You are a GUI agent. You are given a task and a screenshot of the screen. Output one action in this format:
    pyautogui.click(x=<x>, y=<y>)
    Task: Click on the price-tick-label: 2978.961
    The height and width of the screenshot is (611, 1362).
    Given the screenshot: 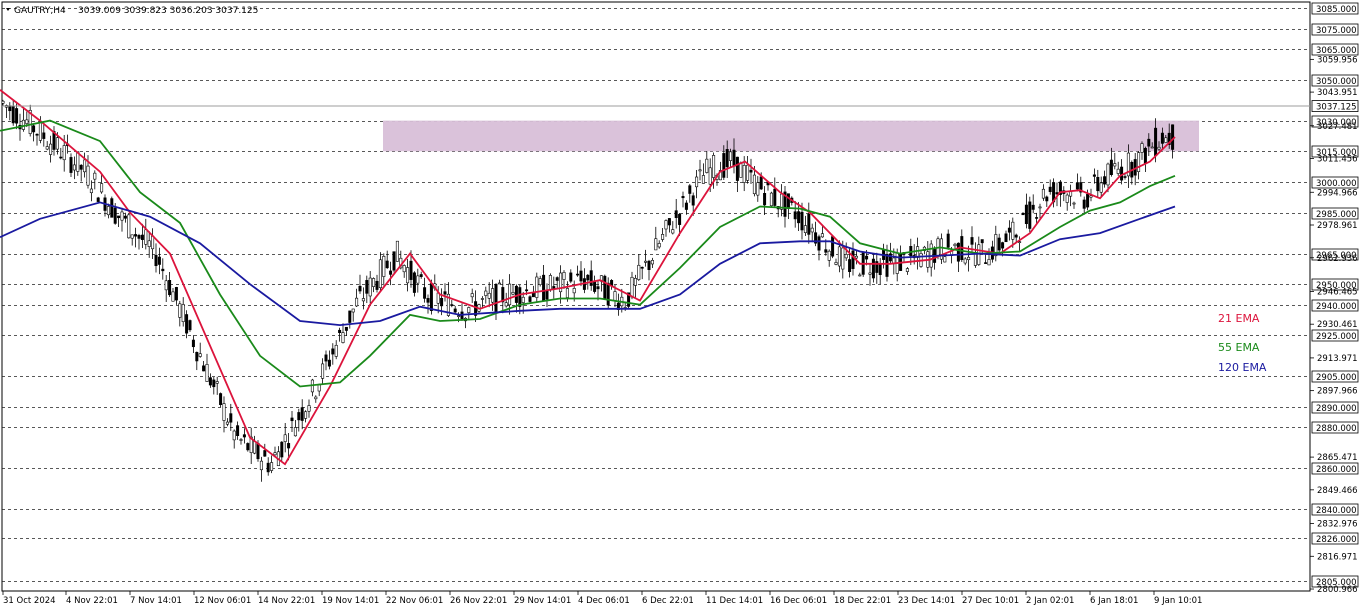 What is the action you would take?
    pyautogui.click(x=1337, y=226)
    